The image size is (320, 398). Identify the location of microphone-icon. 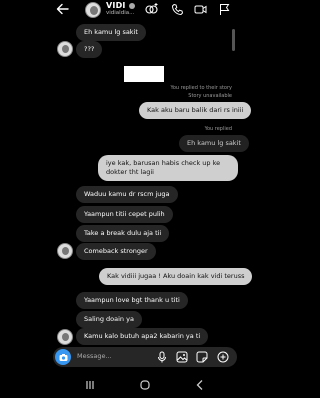
(162, 357).